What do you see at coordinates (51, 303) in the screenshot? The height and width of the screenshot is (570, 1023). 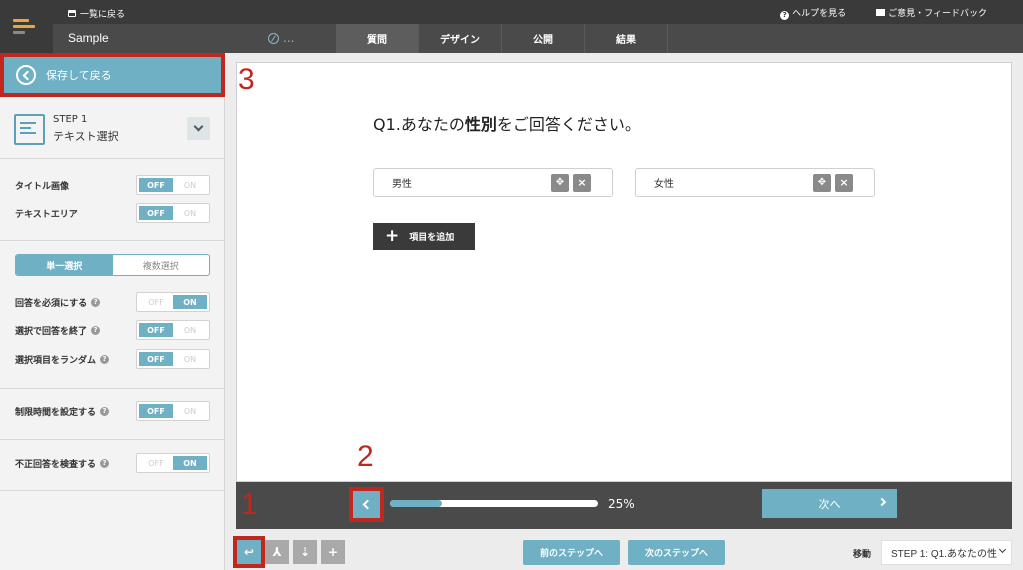 I see `required-label: 回答を必須にする` at bounding box center [51, 303].